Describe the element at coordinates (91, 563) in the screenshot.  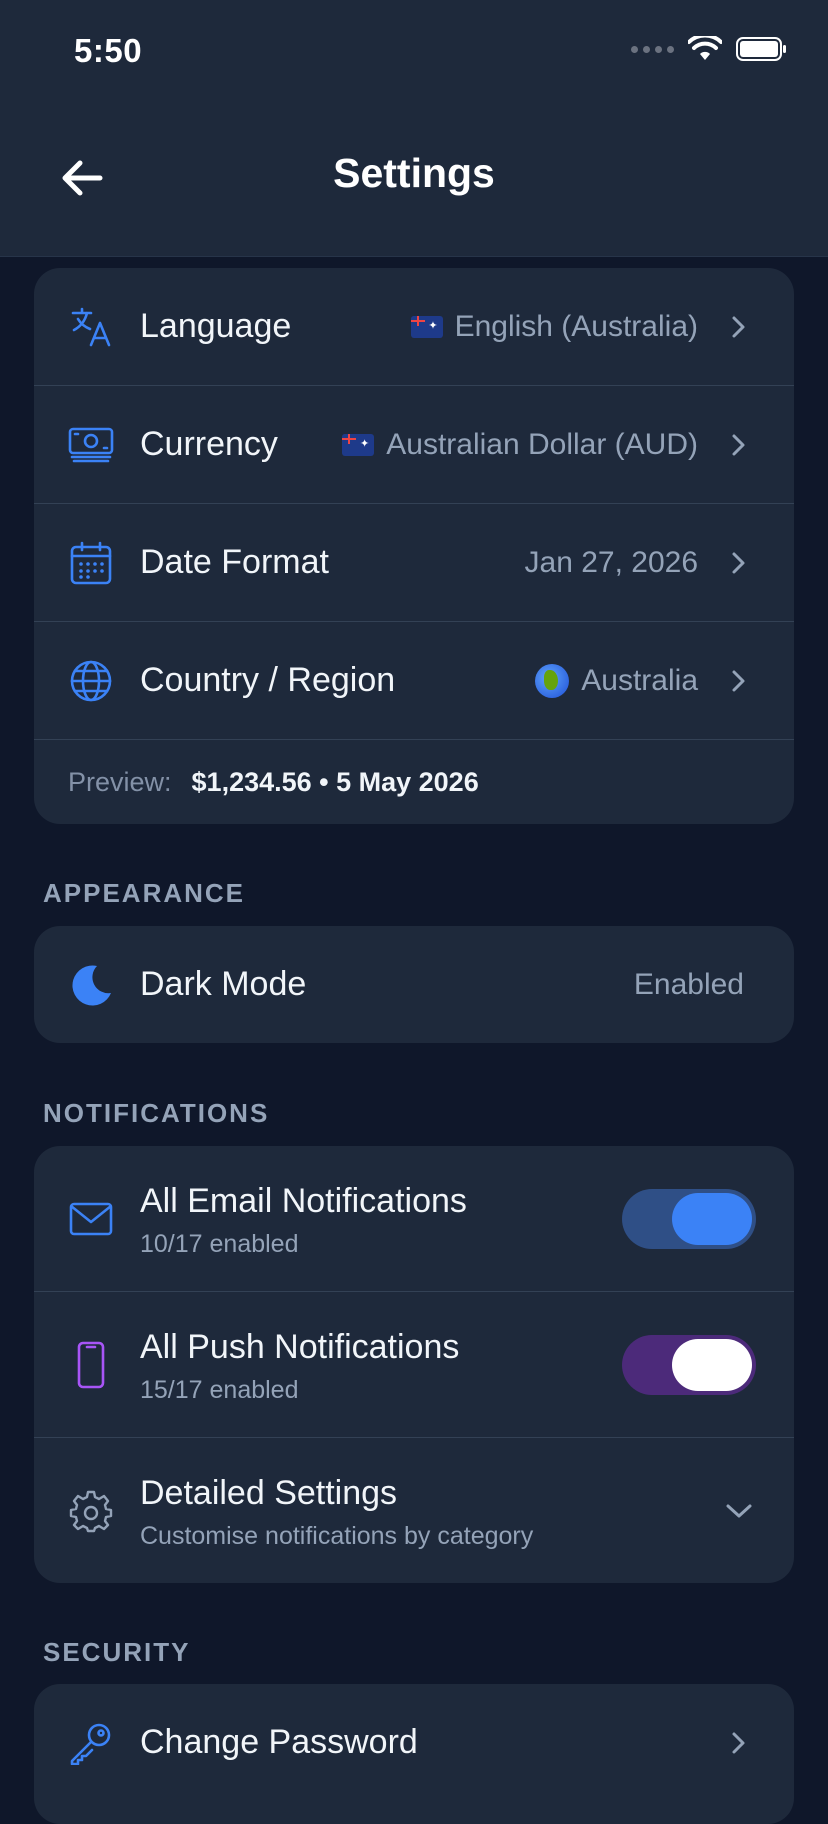
I see `calendar-icon` at that location.